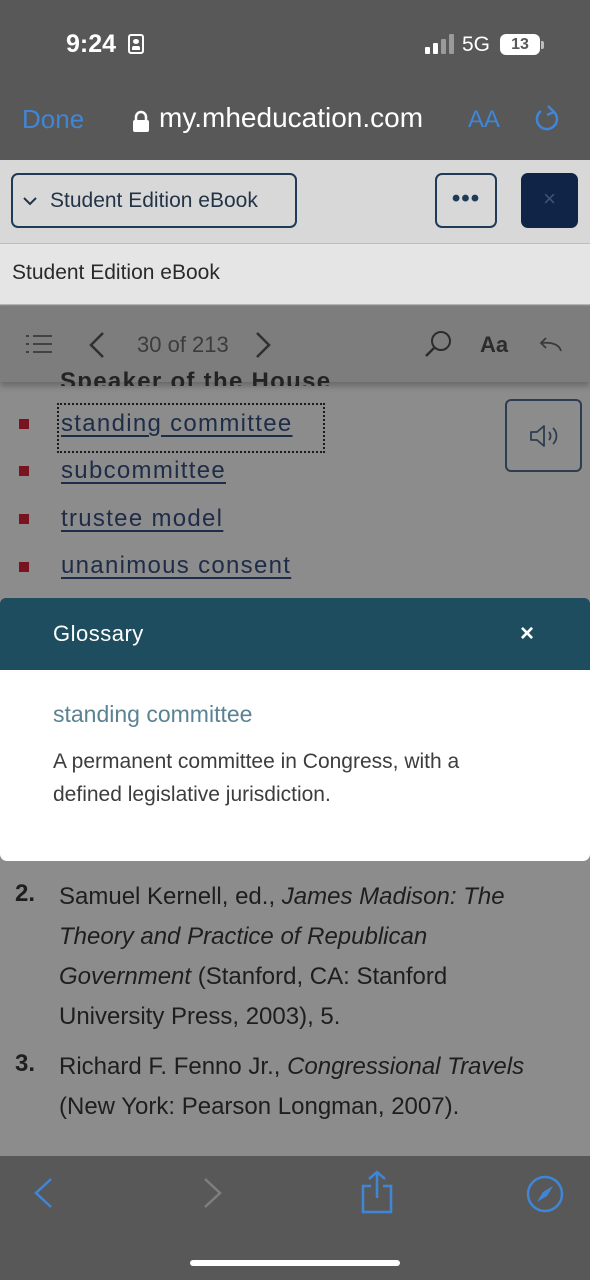 The height and width of the screenshot is (1280, 590). Describe the element at coordinates (153, 714) in the screenshot. I see `glossary-term-heading: standing committee` at that location.